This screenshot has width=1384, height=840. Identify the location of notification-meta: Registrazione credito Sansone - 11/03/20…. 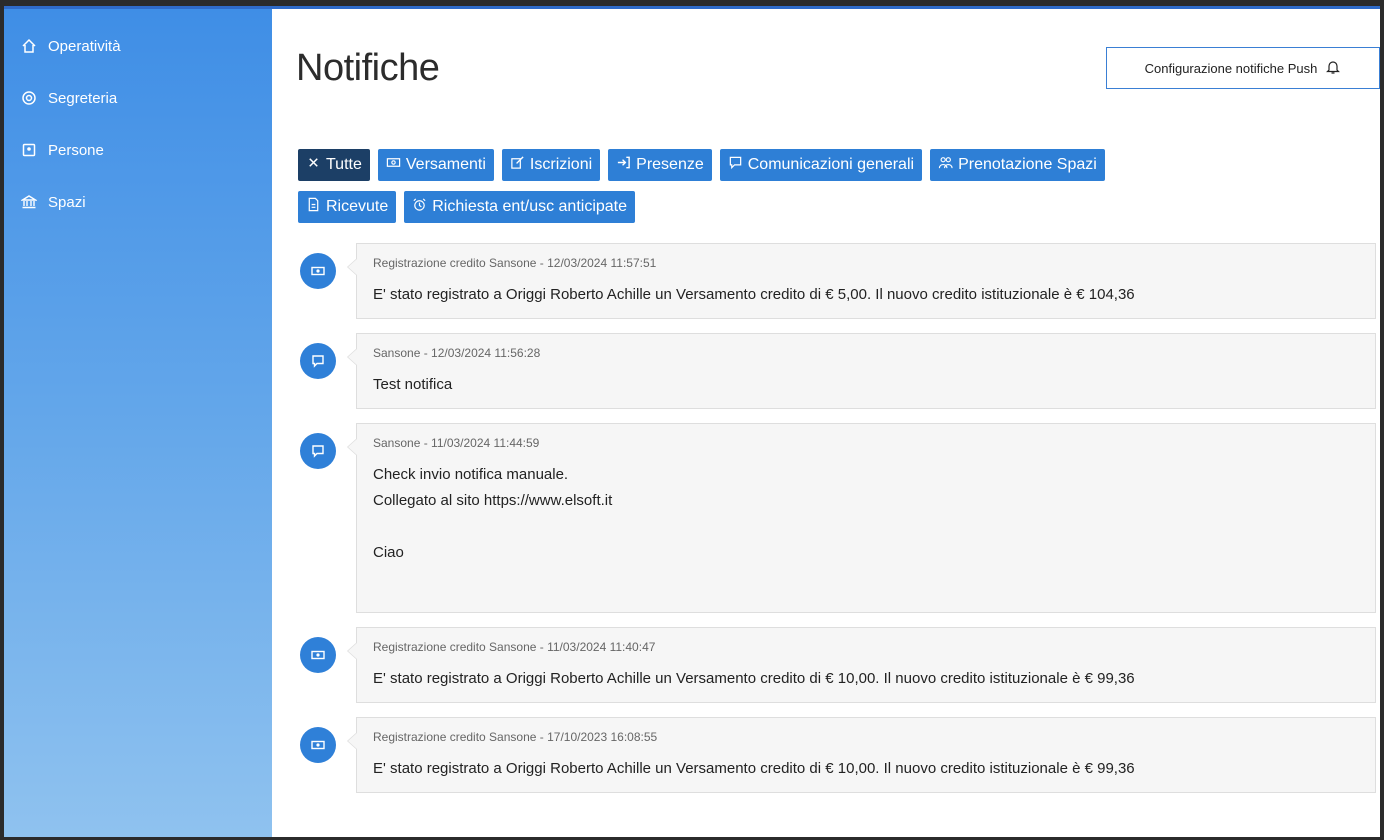
(514, 647).